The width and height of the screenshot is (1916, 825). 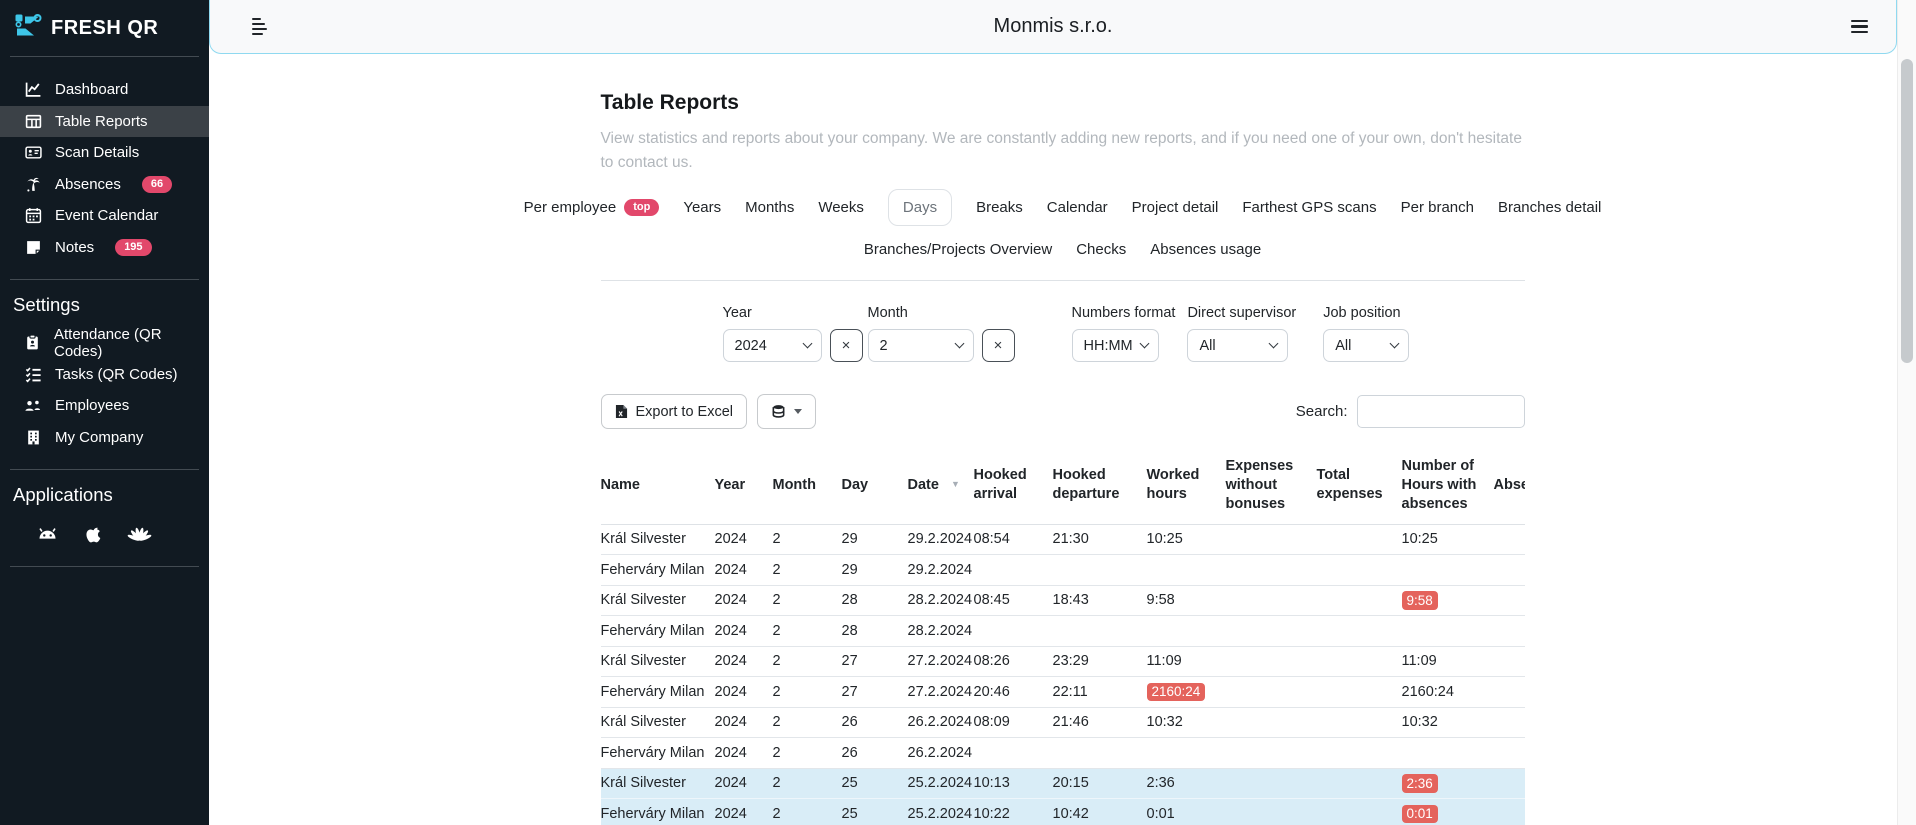 What do you see at coordinates (1070, 691) in the screenshot?
I see `cell-departure: 22:11` at bounding box center [1070, 691].